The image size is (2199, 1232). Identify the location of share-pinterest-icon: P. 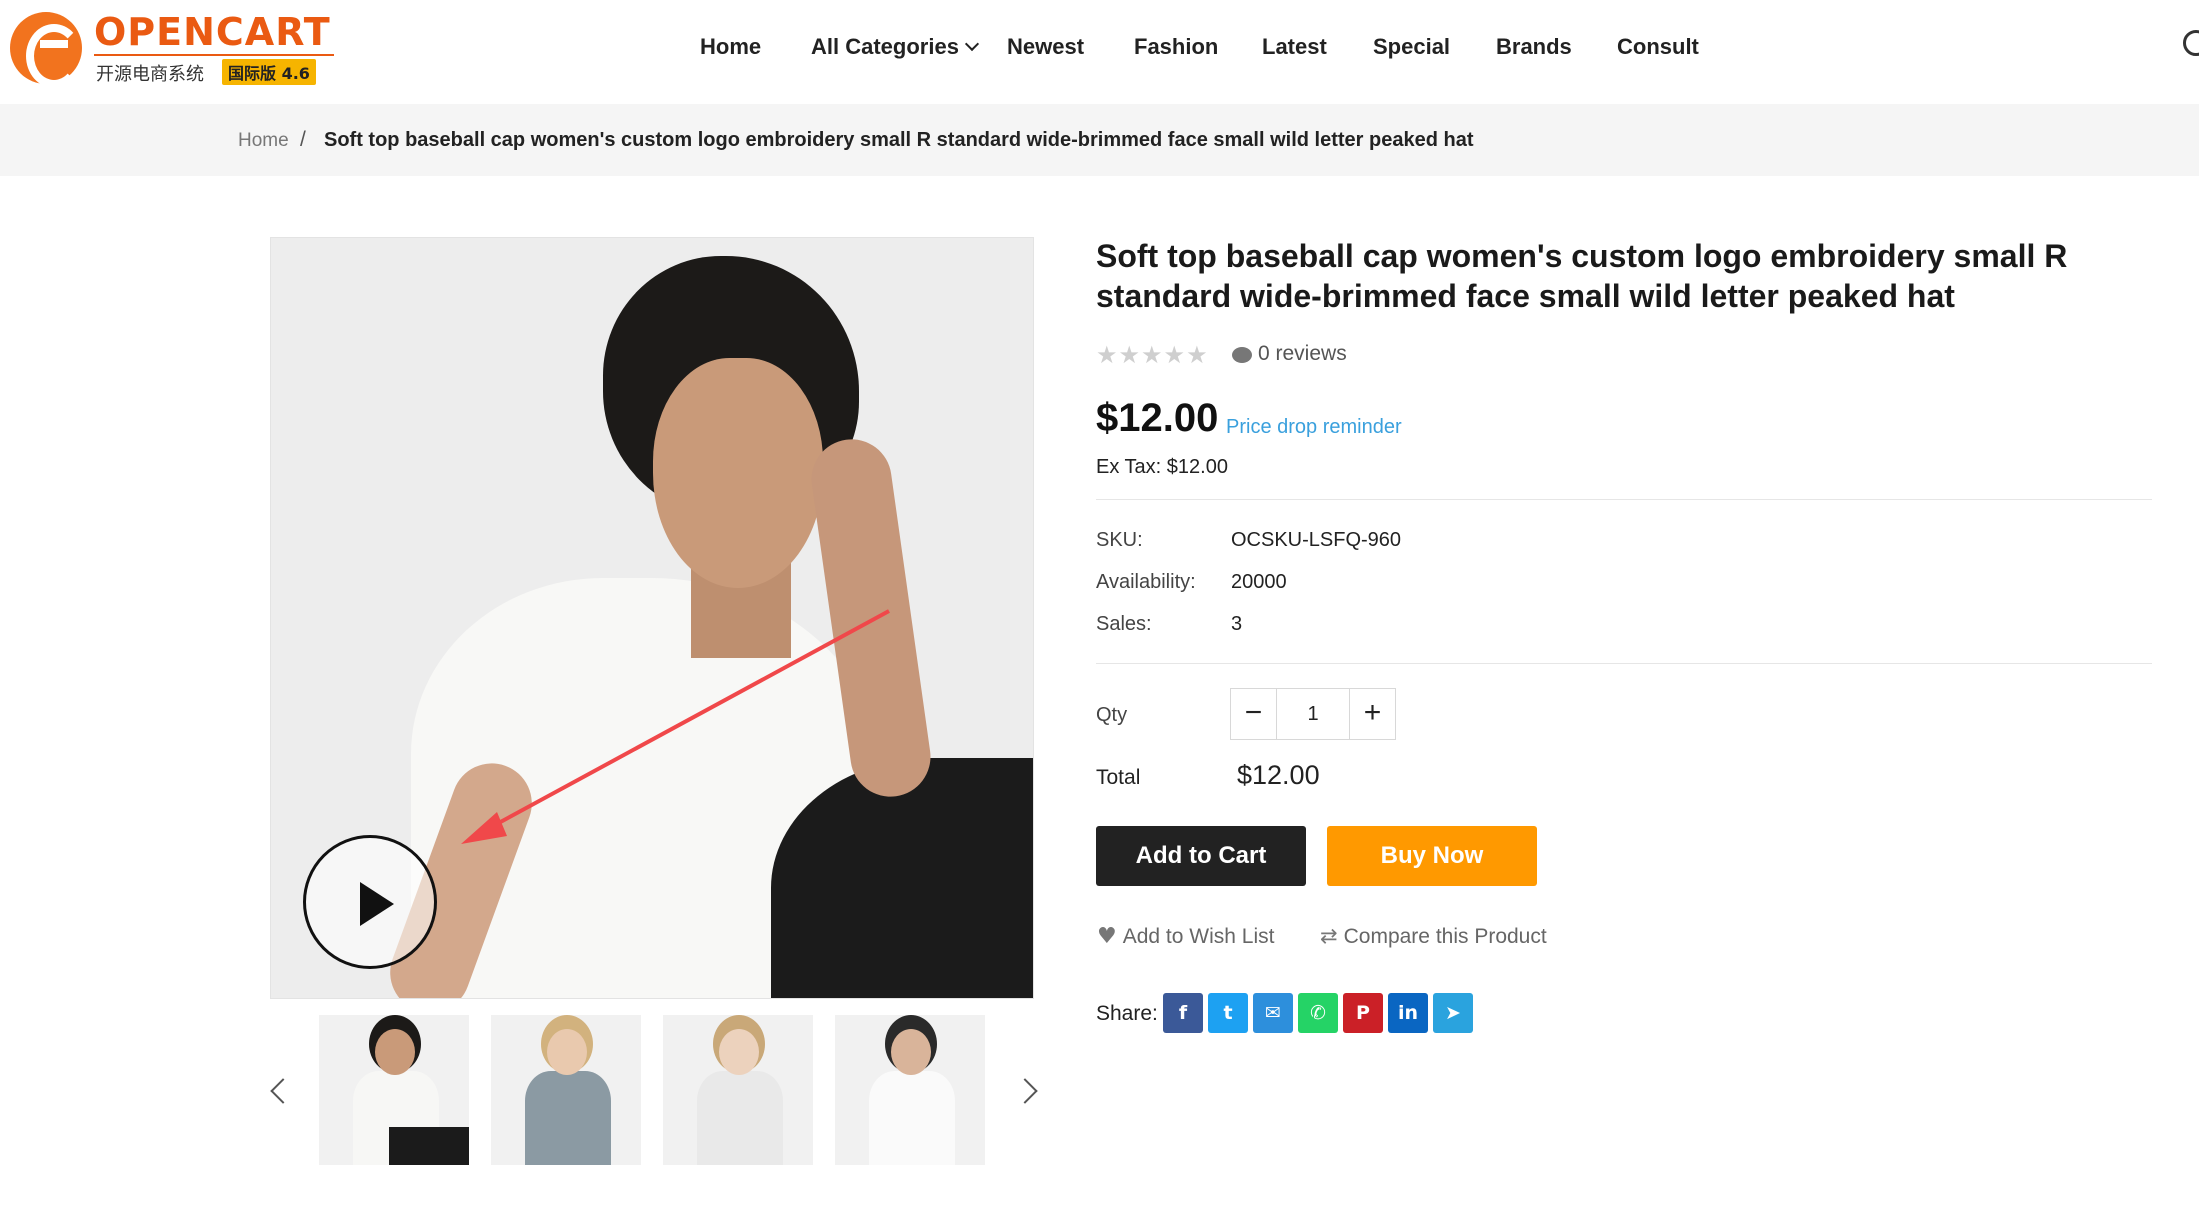
(1363, 1013).